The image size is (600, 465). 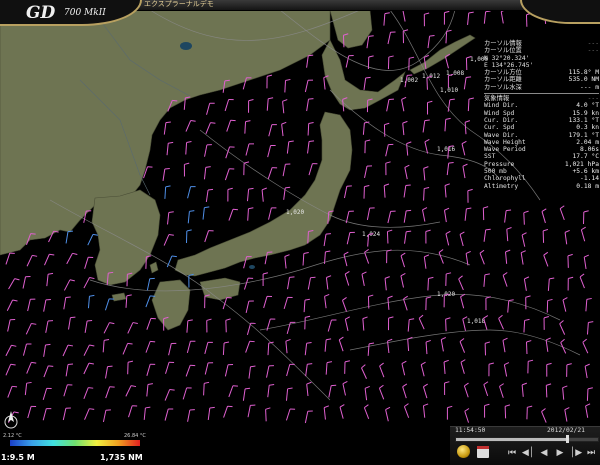 I want to click on play-back-icon: ◀, so click(x=544, y=453).